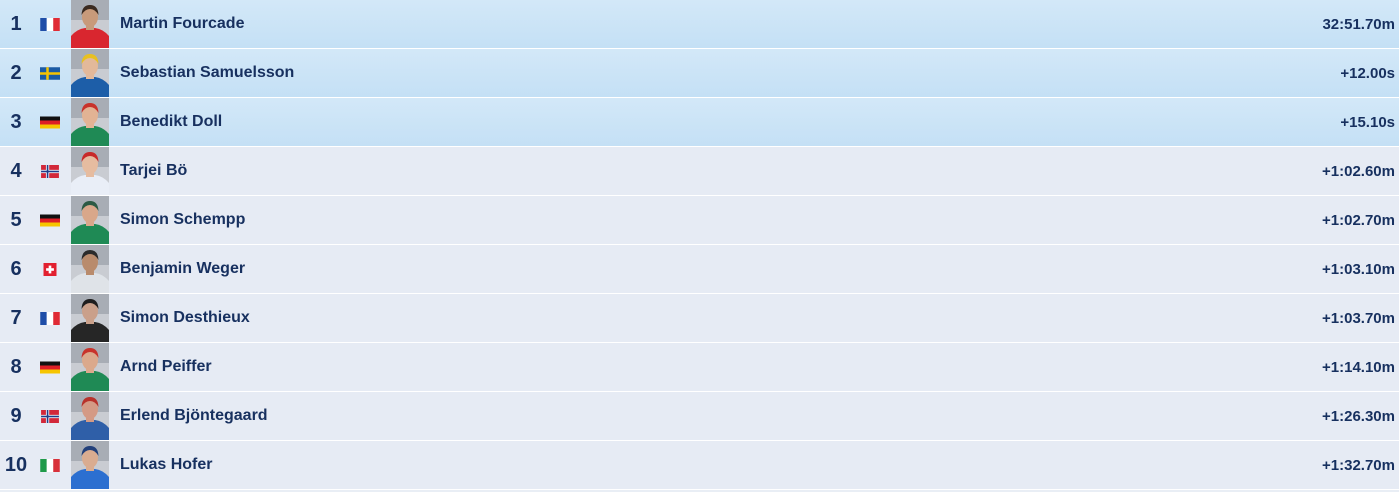  Describe the element at coordinates (1358, 269) in the screenshot. I see `result-time: +1:03.10m` at that location.